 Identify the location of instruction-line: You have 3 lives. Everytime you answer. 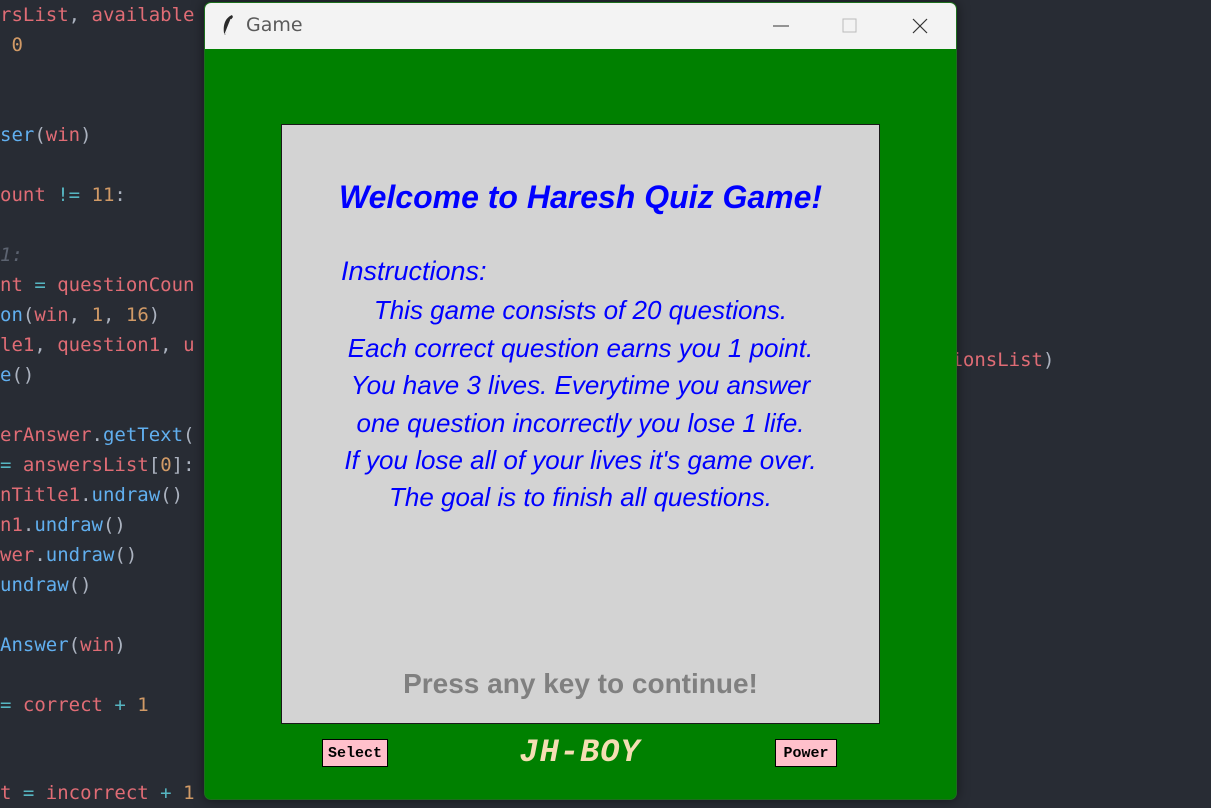
(580, 385).